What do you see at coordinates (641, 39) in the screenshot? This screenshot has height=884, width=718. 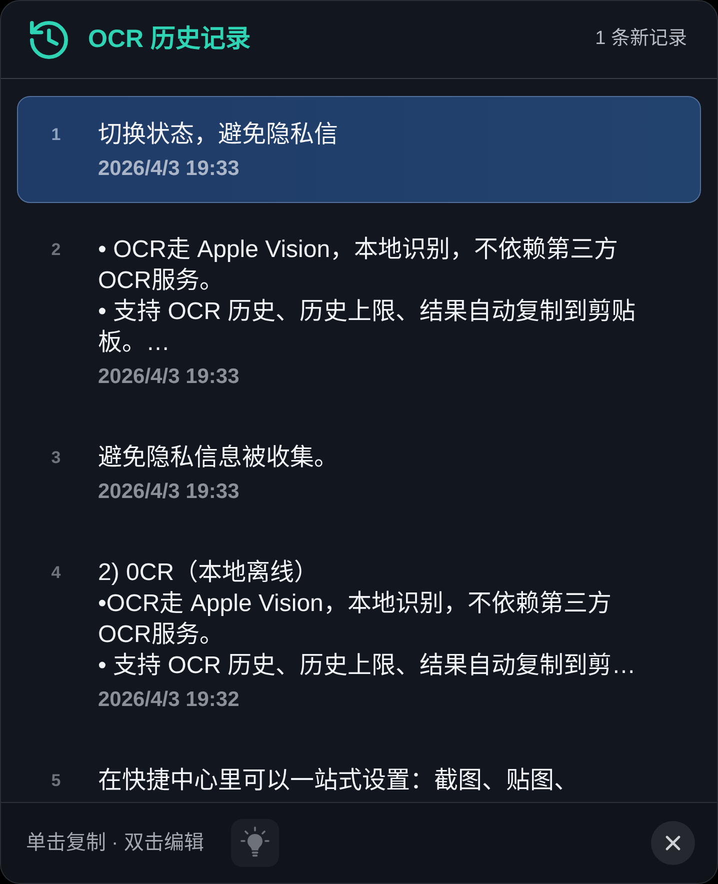 I see `new-record-count: 1 条新记录` at bounding box center [641, 39].